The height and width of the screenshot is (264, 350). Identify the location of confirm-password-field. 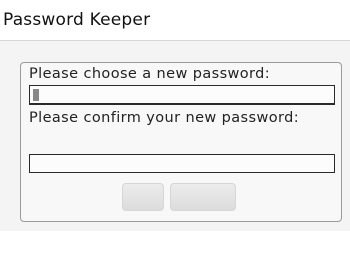
(182, 163).